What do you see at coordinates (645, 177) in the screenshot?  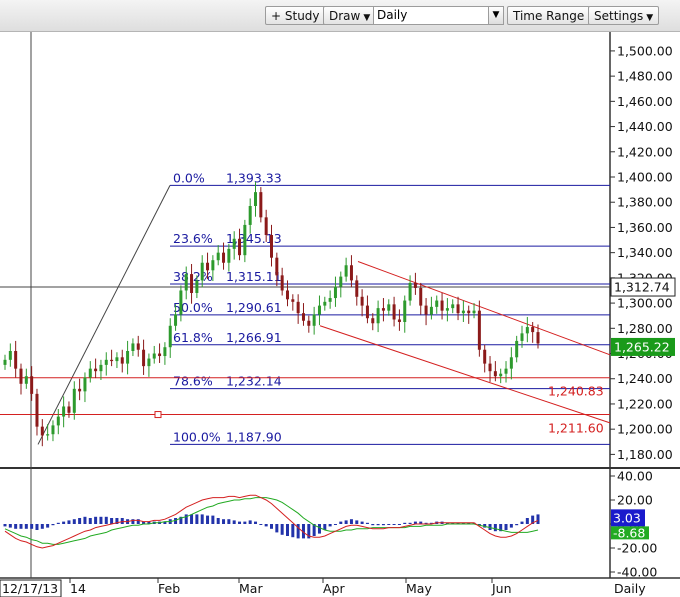 I see `y-tick-label: 1,400.00` at bounding box center [645, 177].